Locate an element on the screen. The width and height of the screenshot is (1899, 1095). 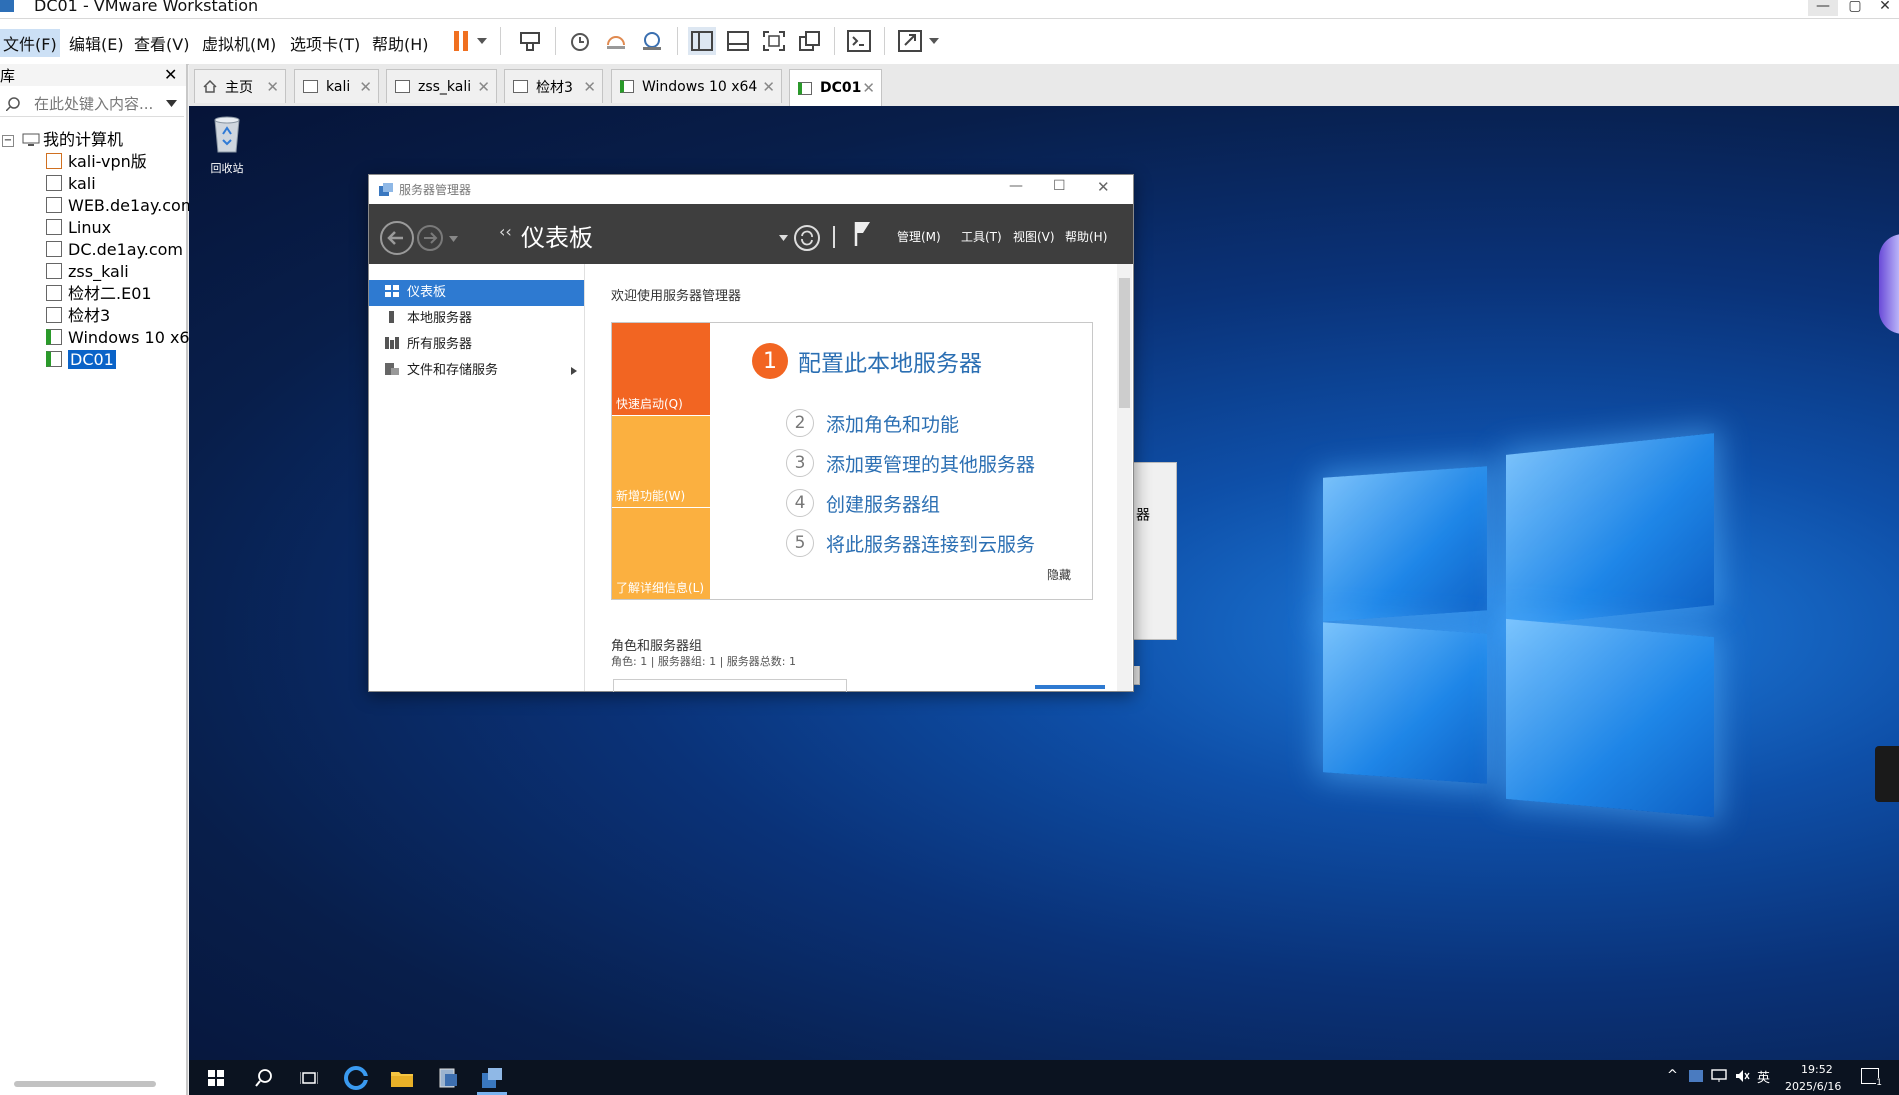
clock-time: 19:52 is located at coordinates (1817, 1069).